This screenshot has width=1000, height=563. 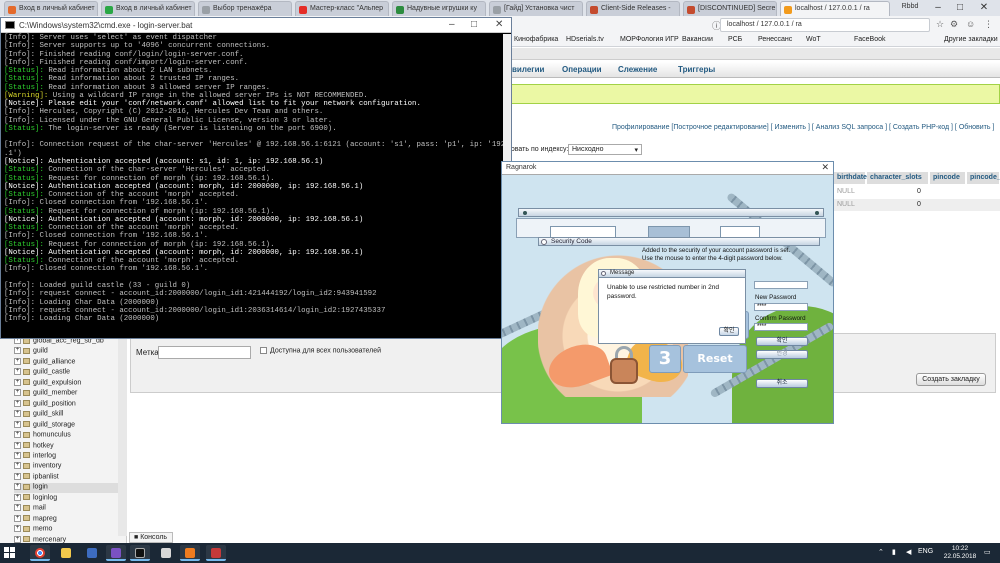 What do you see at coordinates (140, 553) in the screenshot?
I see `taskbar-cmd` at bounding box center [140, 553].